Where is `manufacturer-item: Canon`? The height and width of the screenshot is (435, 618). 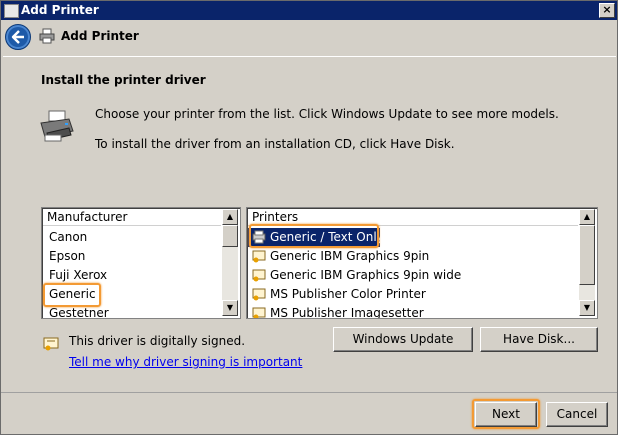 manufacturer-item: Canon is located at coordinates (65, 237).